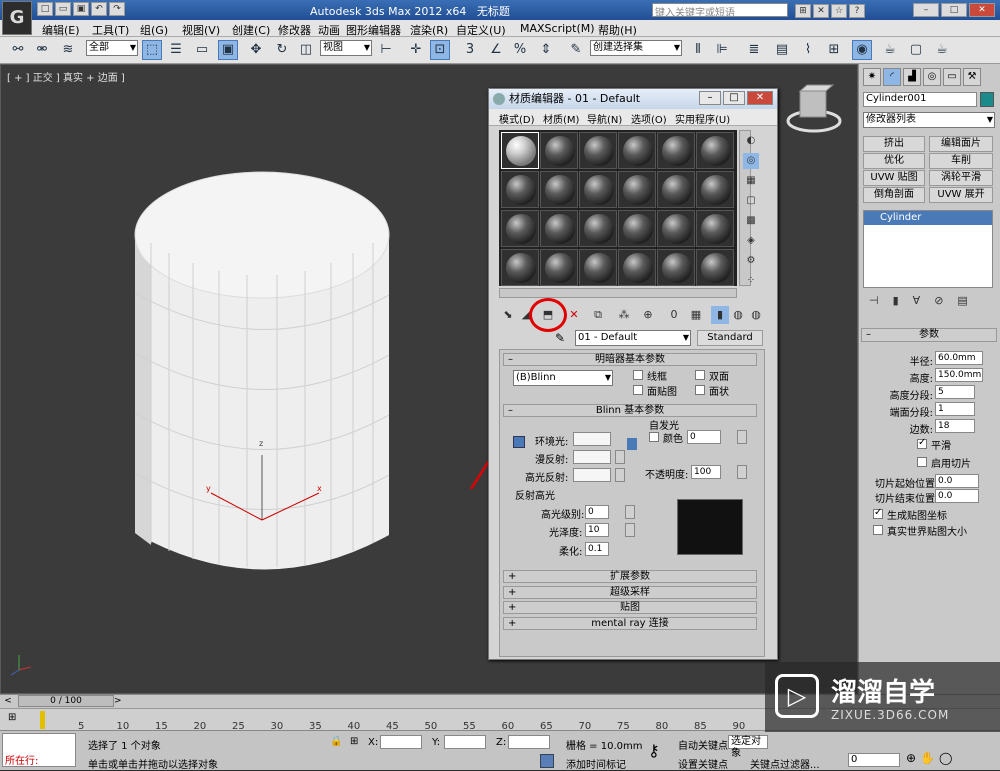 This screenshot has width=1000, height=771. Describe the element at coordinates (961, 161) in the screenshot. I see `lathe-button: 车削` at that location.